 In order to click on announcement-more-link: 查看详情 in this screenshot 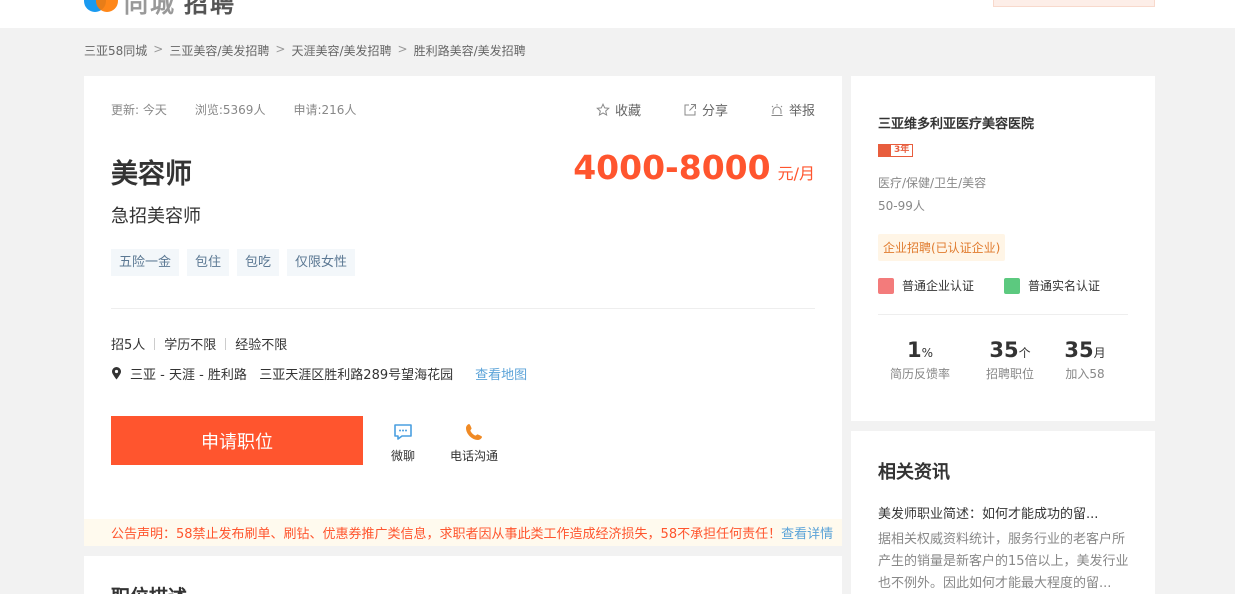, I will do `click(807, 532)`.